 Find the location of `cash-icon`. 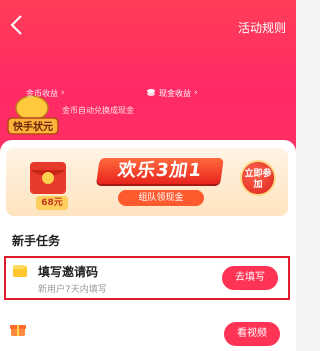

cash-icon is located at coordinates (151, 92).